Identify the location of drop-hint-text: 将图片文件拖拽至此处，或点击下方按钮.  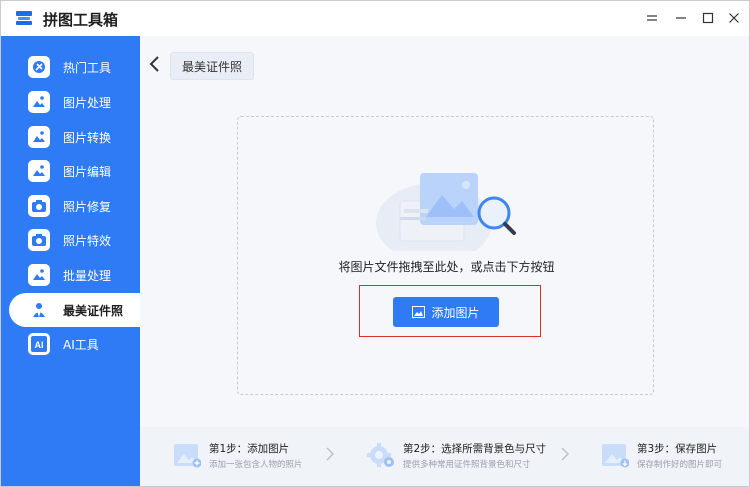
(446, 267).